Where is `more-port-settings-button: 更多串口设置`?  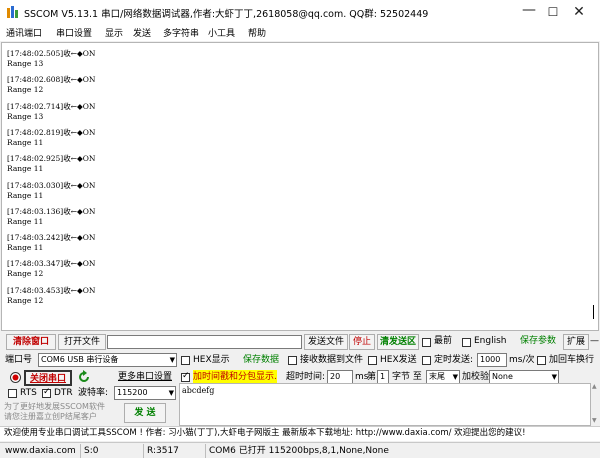 more-port-settings-button: 更多串口设置 is located at coordinates (145, 378).